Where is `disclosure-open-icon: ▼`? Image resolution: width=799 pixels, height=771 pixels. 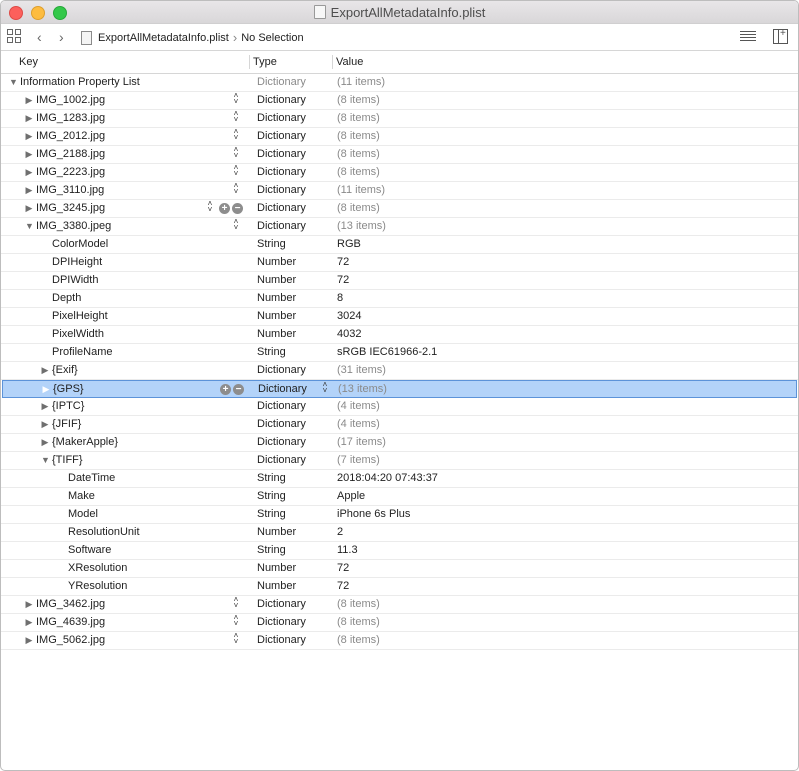 disclosure-open-icon: ▼ is located at coordinates (29, 226).